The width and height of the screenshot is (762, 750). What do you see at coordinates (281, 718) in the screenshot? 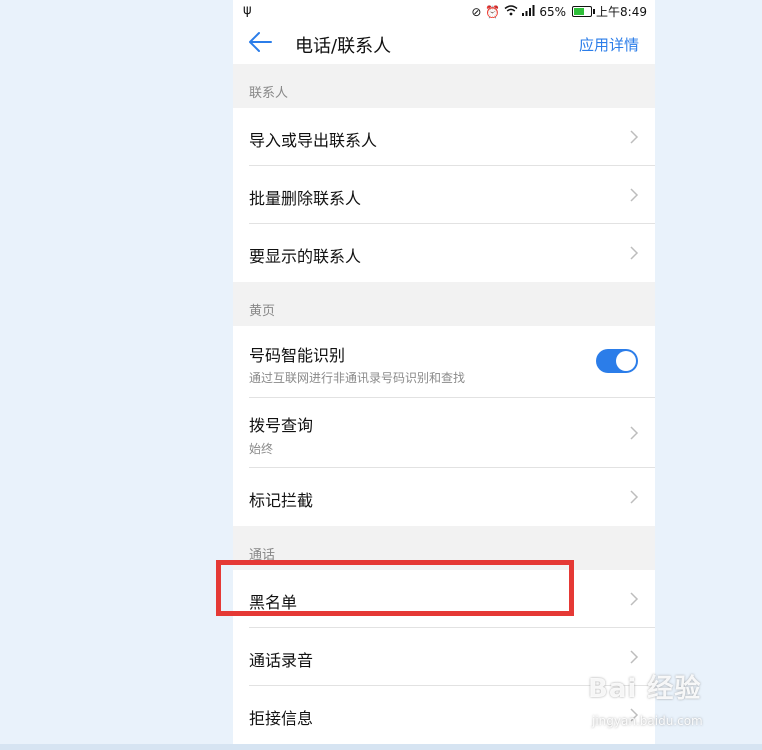
I see `list-item-label: 拒接信息` at bounding box center [281, 718].